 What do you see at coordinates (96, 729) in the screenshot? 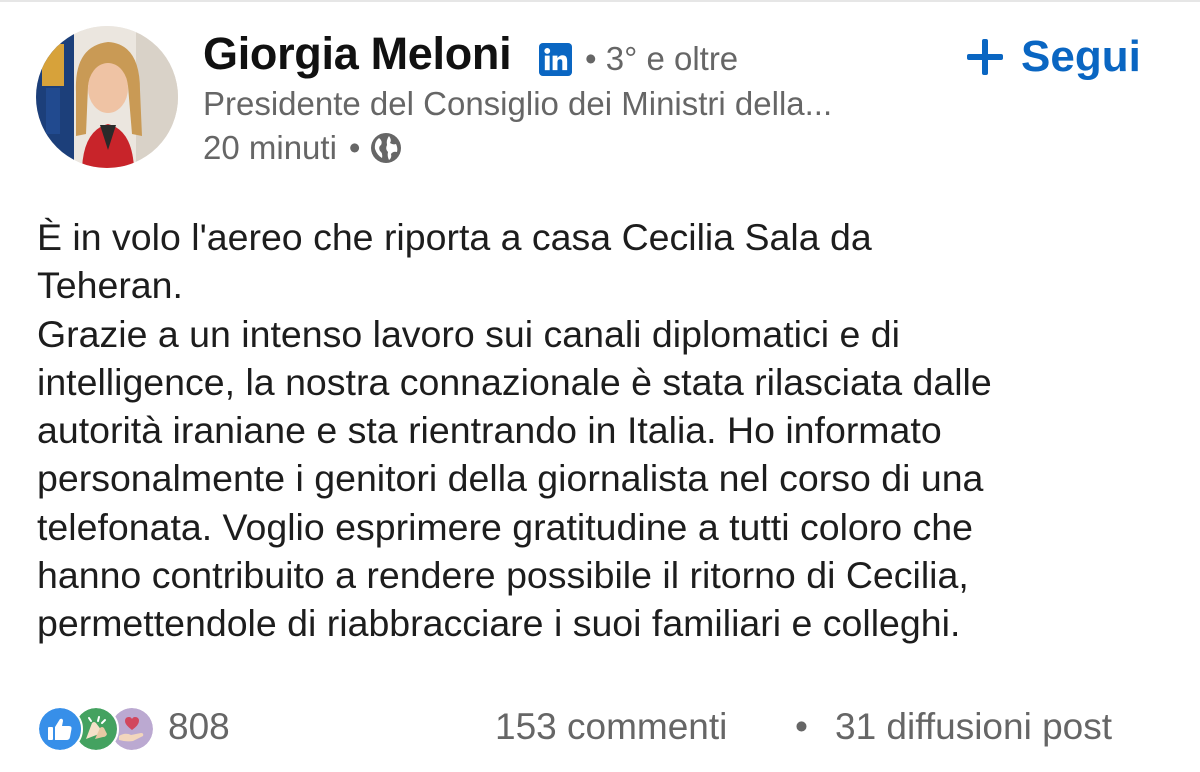
I see `reactions-summary` at bounding box center [96, 729].